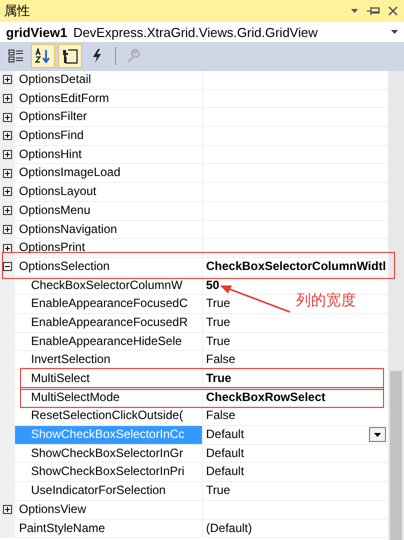 This screenshot has height=540, width=404. I want to click on property-name: PaintStyleName, so click(109, 529).